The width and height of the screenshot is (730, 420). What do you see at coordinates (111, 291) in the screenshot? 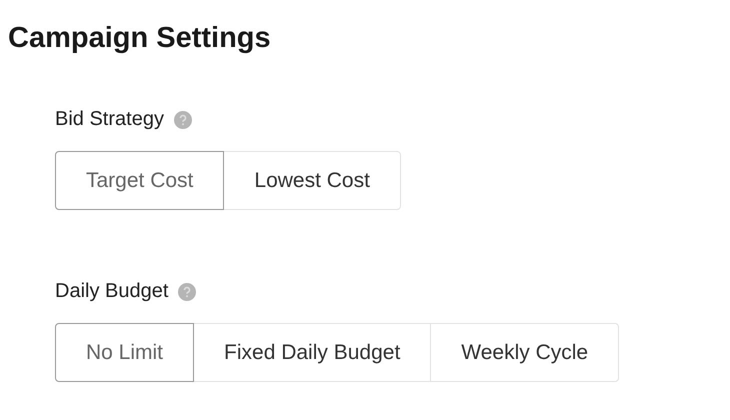
I see `section-label: Daily Budget` at bounding box center [111, 291].